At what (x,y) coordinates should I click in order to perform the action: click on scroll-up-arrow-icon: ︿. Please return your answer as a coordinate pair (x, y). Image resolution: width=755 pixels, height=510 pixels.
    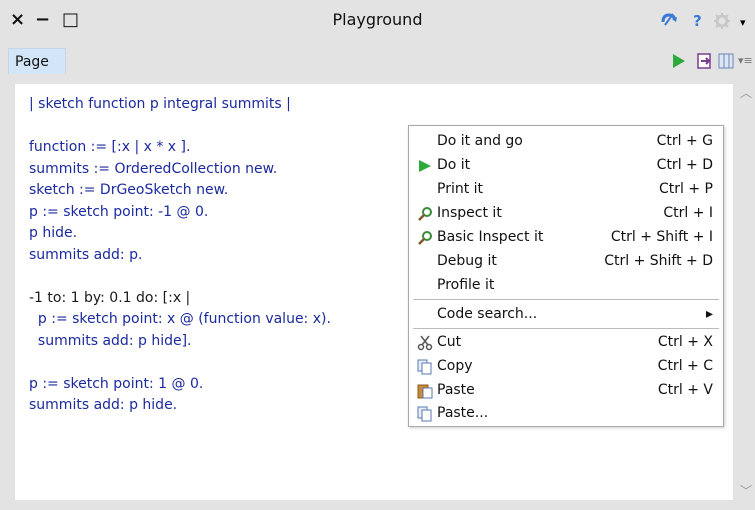
    Looking at the image, I should click on (746, 92).